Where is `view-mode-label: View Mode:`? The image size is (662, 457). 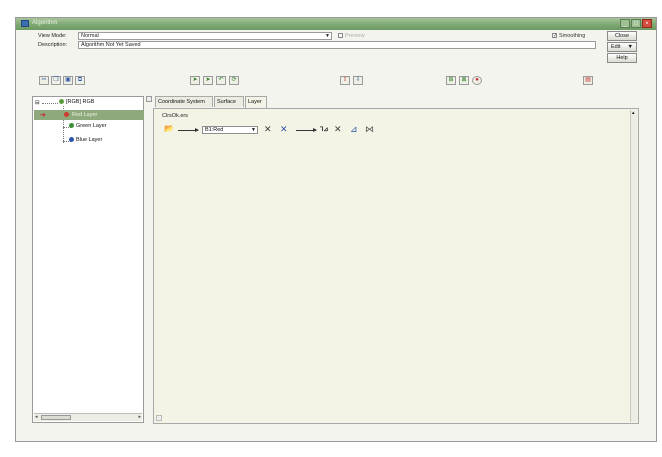 view-mode-label: View Mode: is located at coordinates (52, 36).